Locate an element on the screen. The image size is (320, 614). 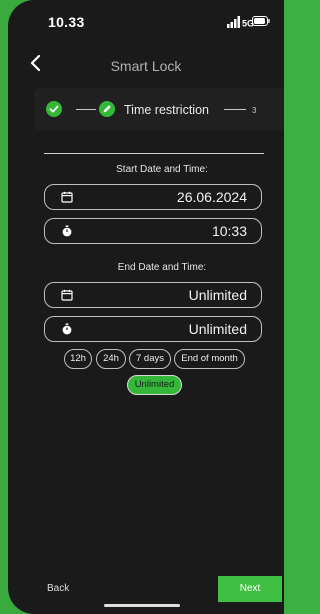
end-date-value: Unlimited is located at coordinates (217, 295).